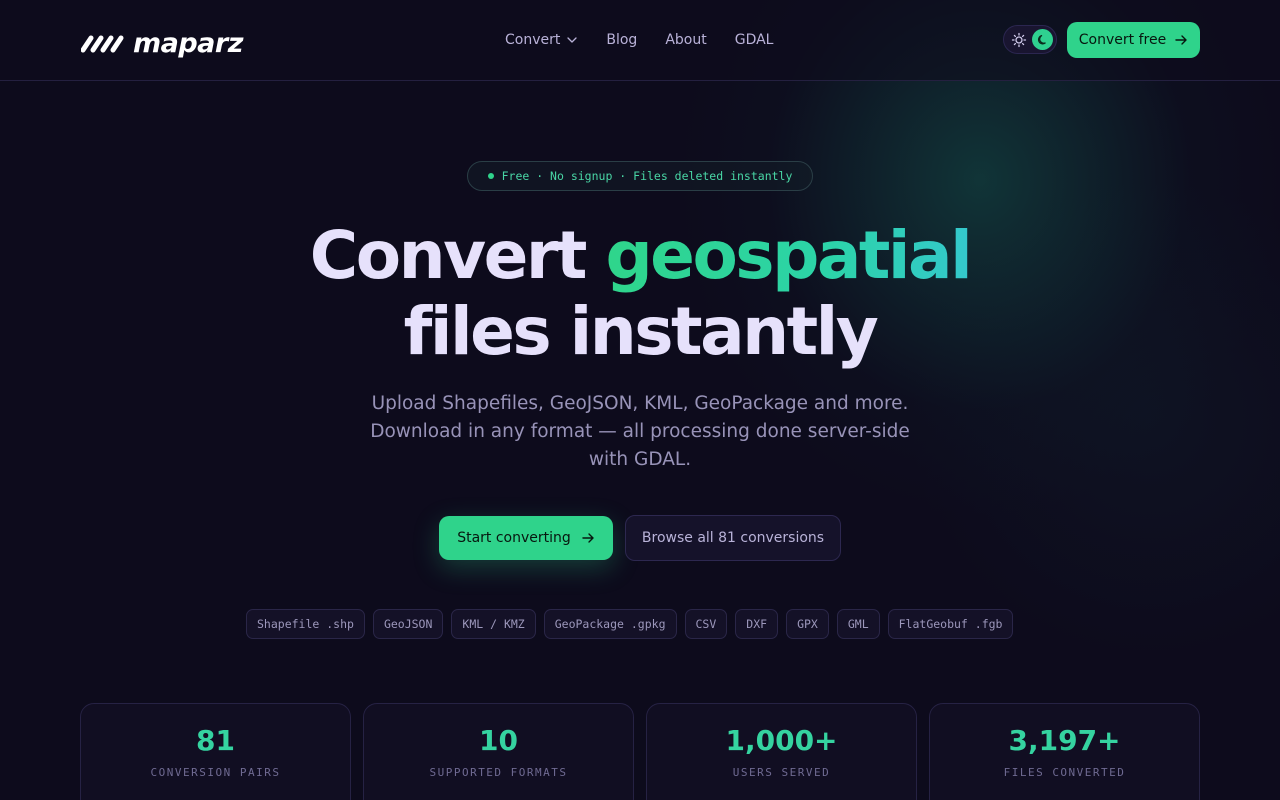 The width and height of the screenshot is (1280, 800). What do you see at coordinates (858, 624) in the screenshot?
I see `format-chip-gml: GML` at bounding box center [858, 624].